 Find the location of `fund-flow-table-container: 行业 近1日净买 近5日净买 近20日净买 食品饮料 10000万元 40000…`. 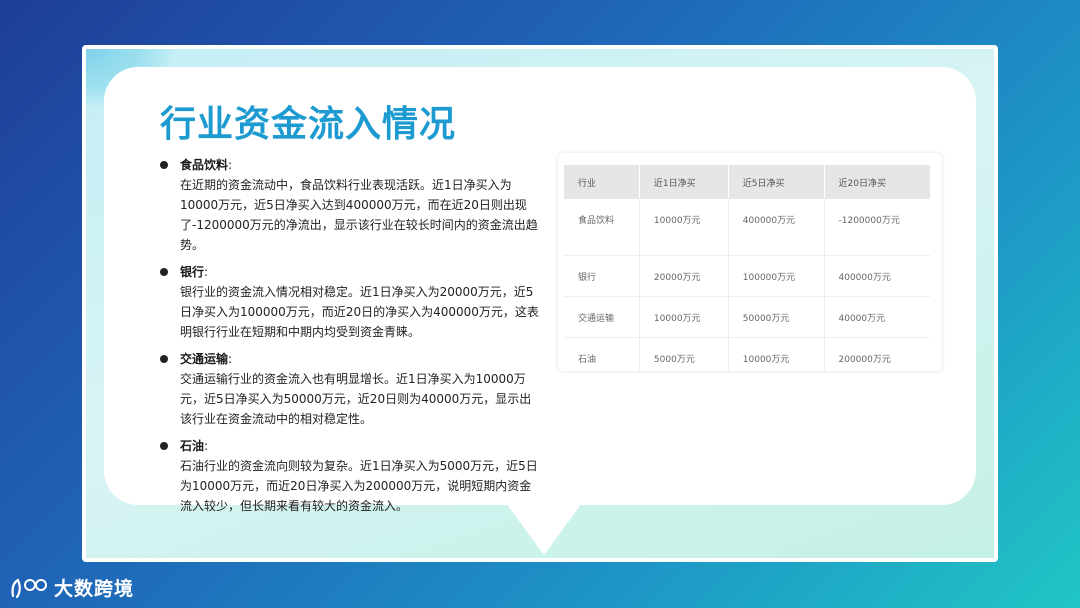

fund-flow-table-container: 行业 近1日净买 近5日净买 近20日净买 食品饮料 10000万元 40000… is located at coordinates (750, 262).